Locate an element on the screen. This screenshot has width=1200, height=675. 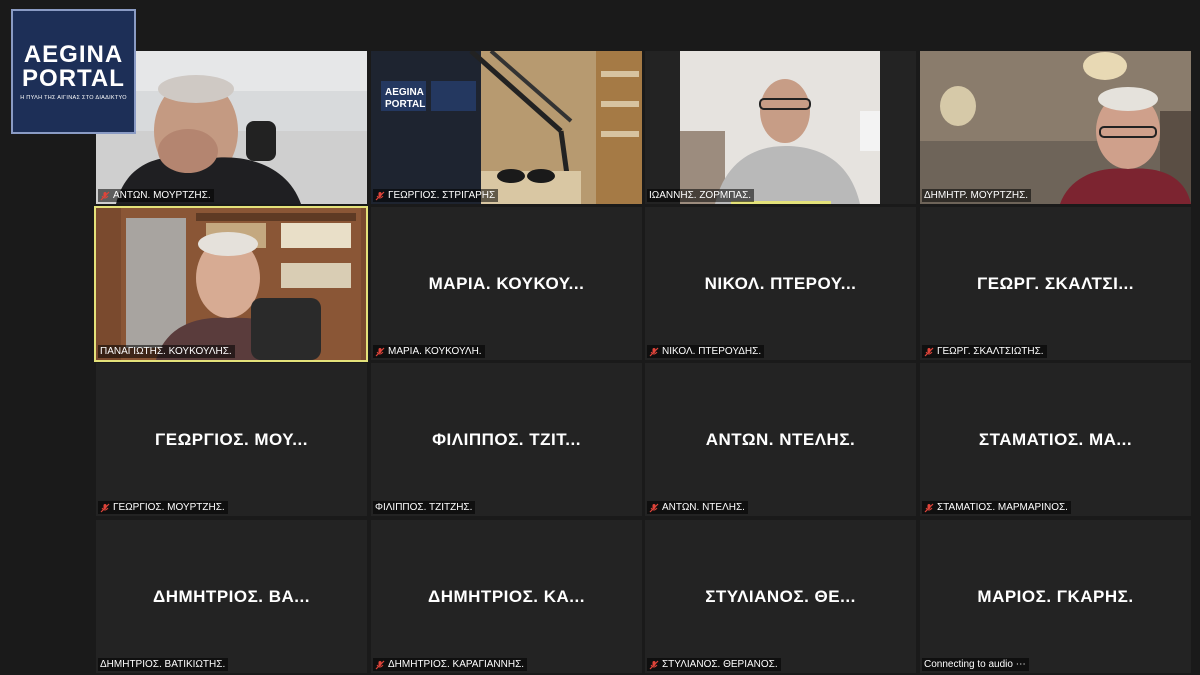
participant-name: ΙΩΑΝΝΗΣ. ΖΟΡΜΠΑΣ. is located at coordinates (700, 195).